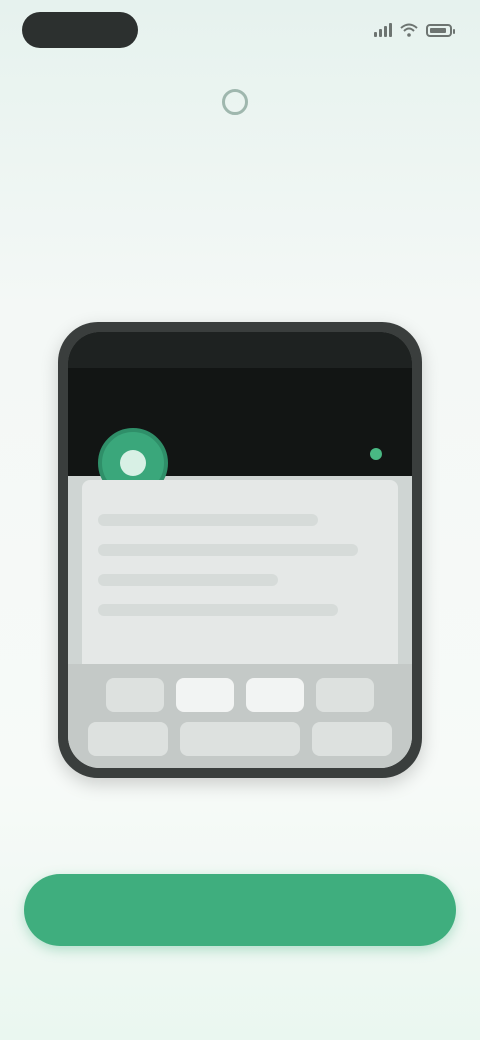  What do you see at coordinates (376, 454) in the screenshot?
I see `online-indicator-icon` at bounding box center [376, 454].